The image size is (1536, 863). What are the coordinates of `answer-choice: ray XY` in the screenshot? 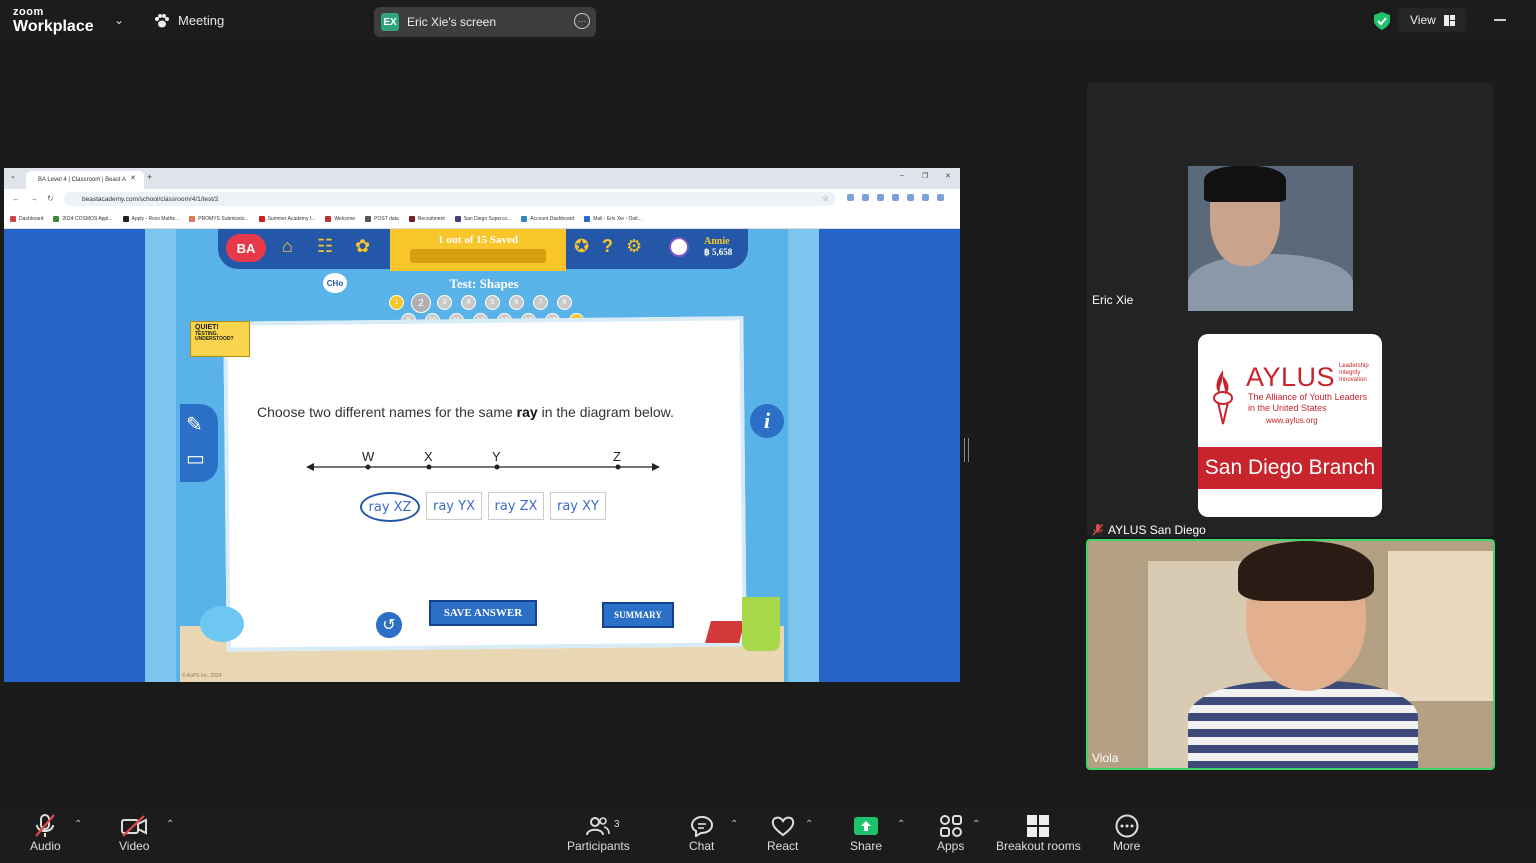 It's located at (578, 506).